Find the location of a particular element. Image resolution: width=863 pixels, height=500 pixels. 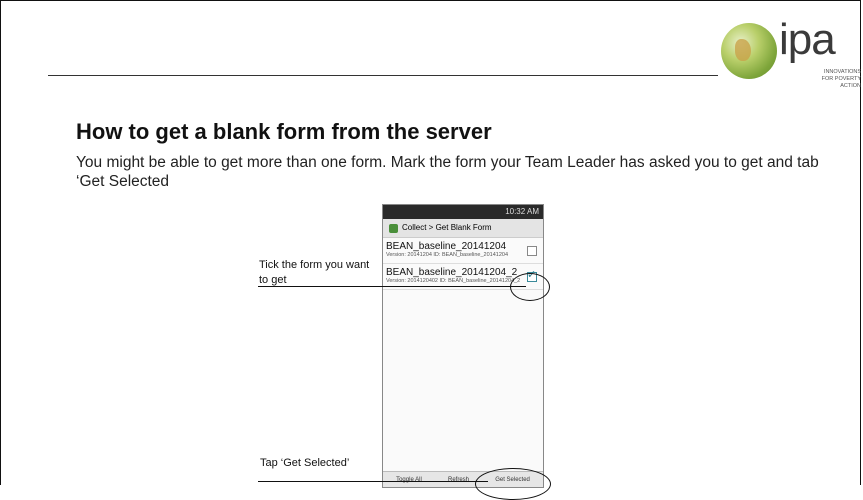

checkbox-highlight-circle is located at coordinates (530, 287).